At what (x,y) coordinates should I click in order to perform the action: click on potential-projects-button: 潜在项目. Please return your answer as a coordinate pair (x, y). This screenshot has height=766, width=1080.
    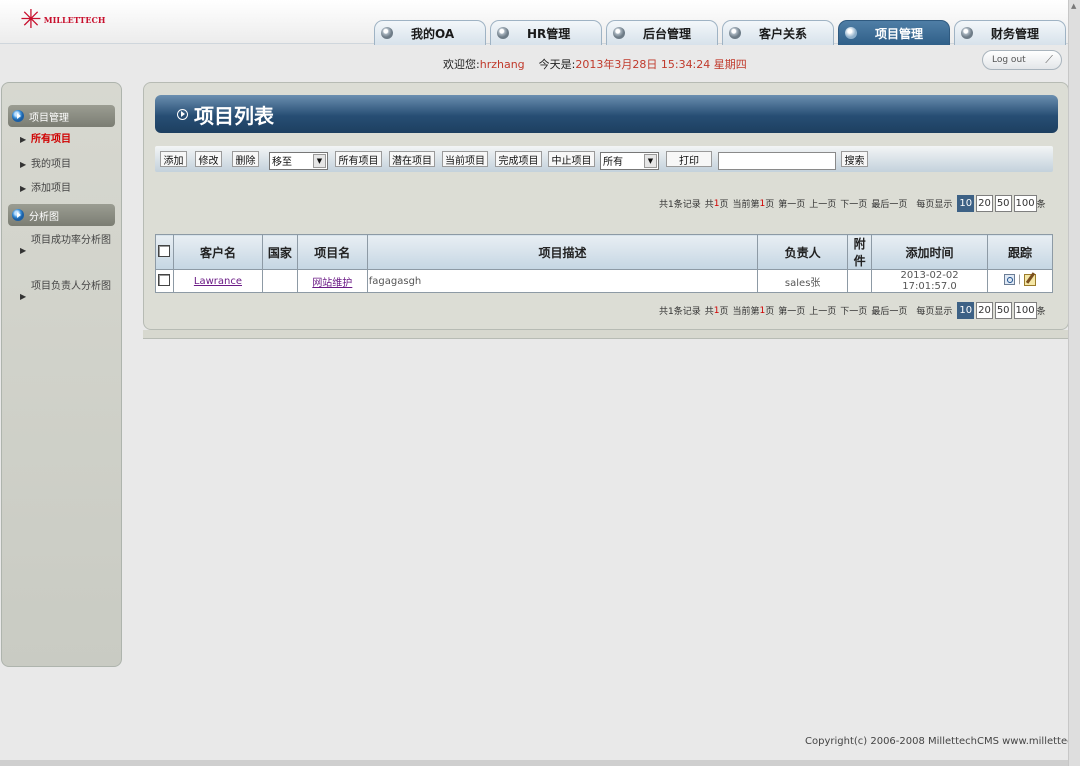
    Looking at the image, I should click on (412, 159).